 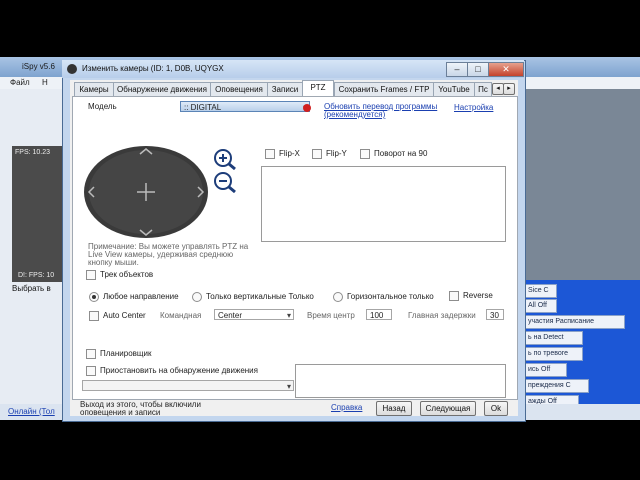 What do you see at coordinates (457, 69) in the screenshot?
I see `minimize-button: –` at bounding box center [457, 69].